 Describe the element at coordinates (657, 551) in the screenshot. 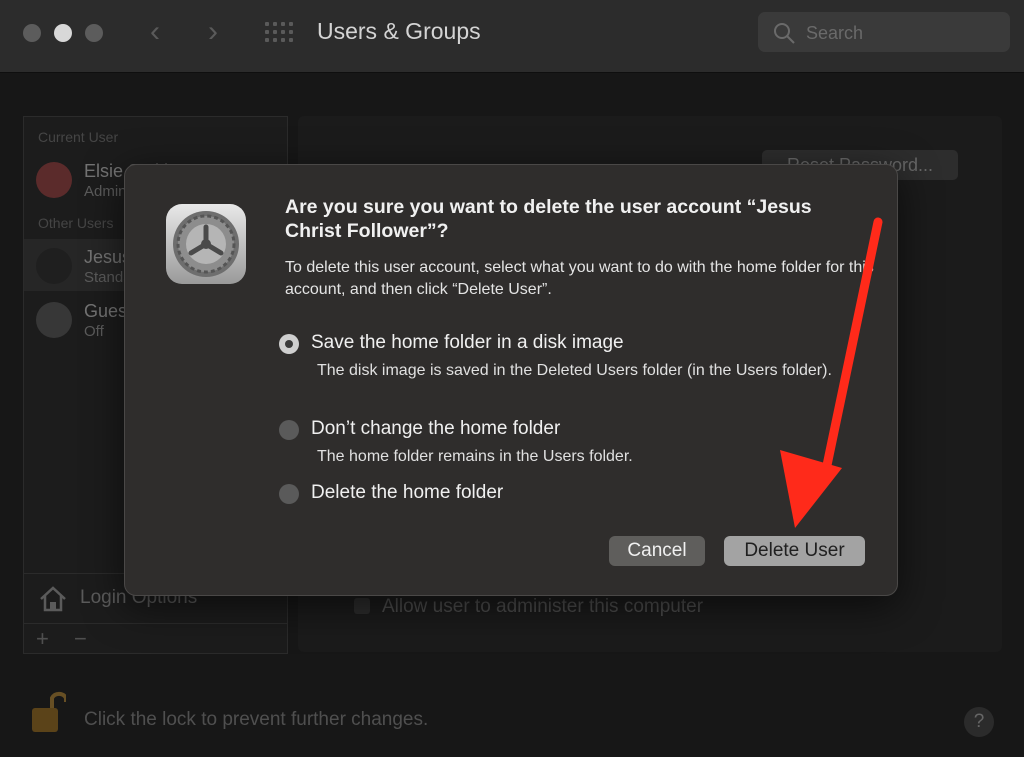

I see `cancel-button: Cancel` at that location.